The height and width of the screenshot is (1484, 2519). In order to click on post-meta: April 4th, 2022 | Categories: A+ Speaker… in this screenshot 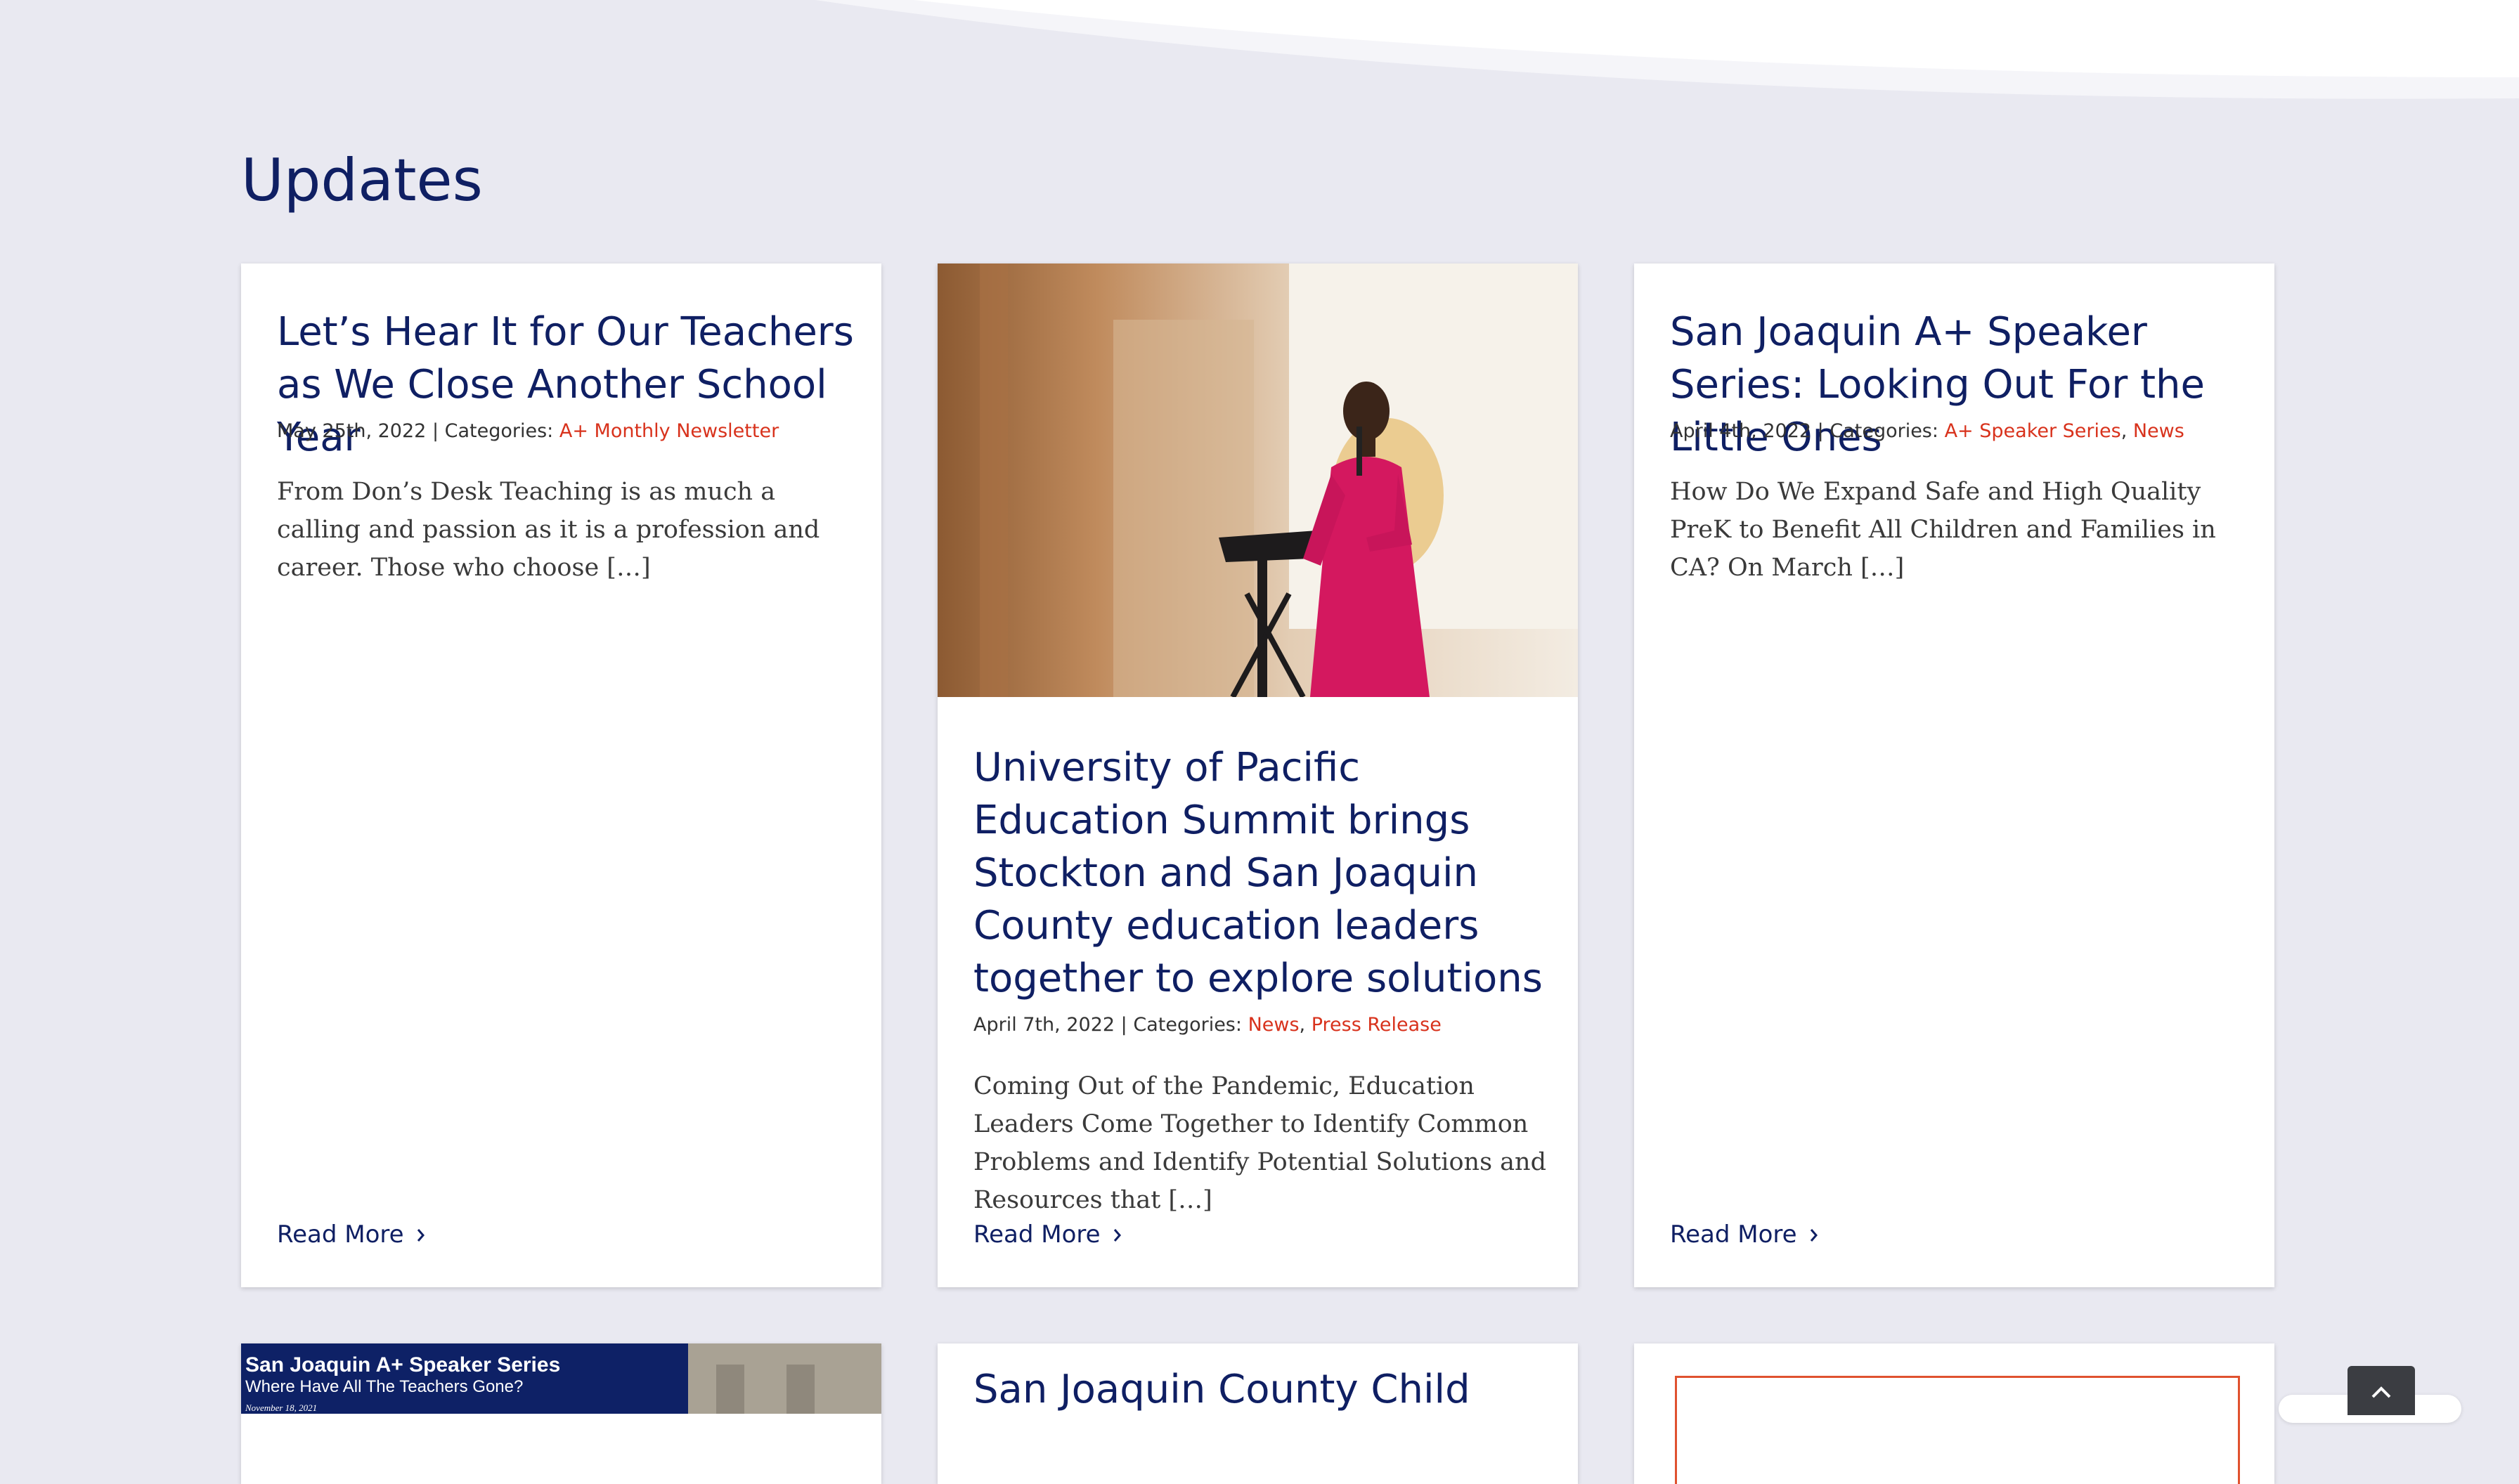, I will do `click(1927, 431)`.